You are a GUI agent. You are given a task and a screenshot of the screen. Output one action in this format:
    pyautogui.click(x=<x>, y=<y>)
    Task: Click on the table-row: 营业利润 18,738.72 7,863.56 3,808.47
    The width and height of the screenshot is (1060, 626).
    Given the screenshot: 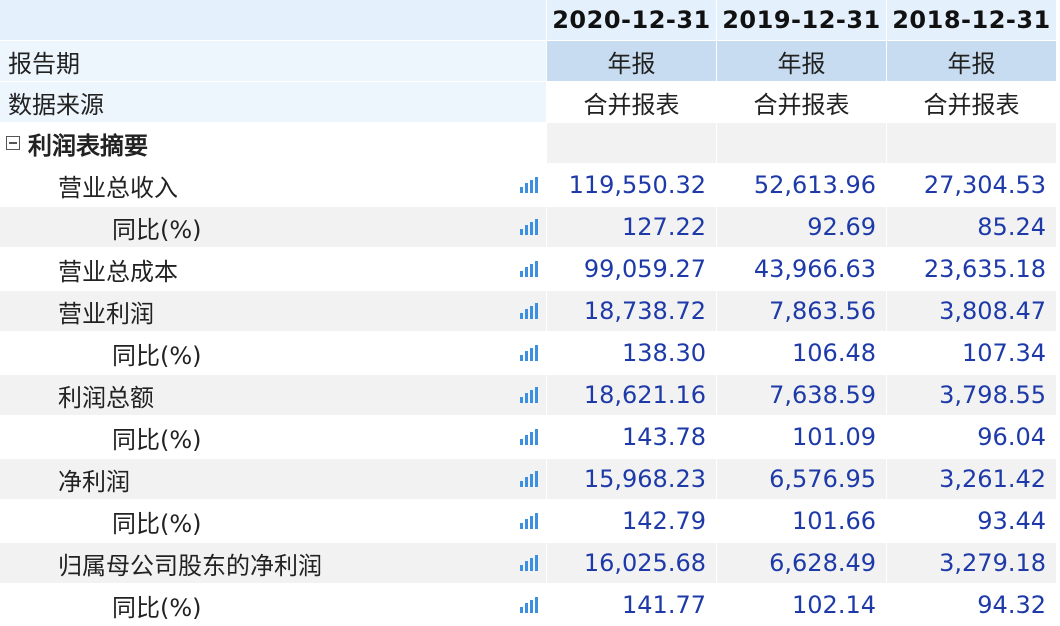 What is the action you would take?
    pyautogui.click(x=530, y=311)
    